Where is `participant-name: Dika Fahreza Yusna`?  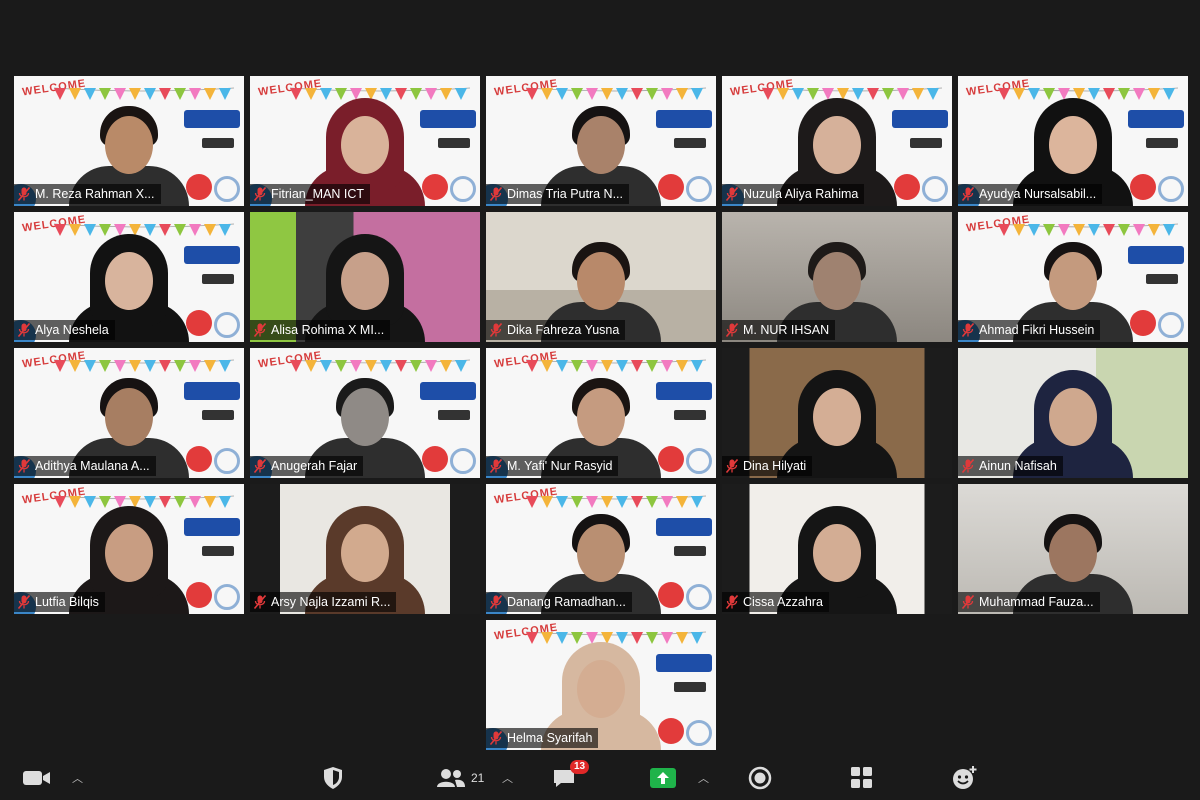
participant-name: Dika Fahreza Yusna is located at coordinates (563, 330).